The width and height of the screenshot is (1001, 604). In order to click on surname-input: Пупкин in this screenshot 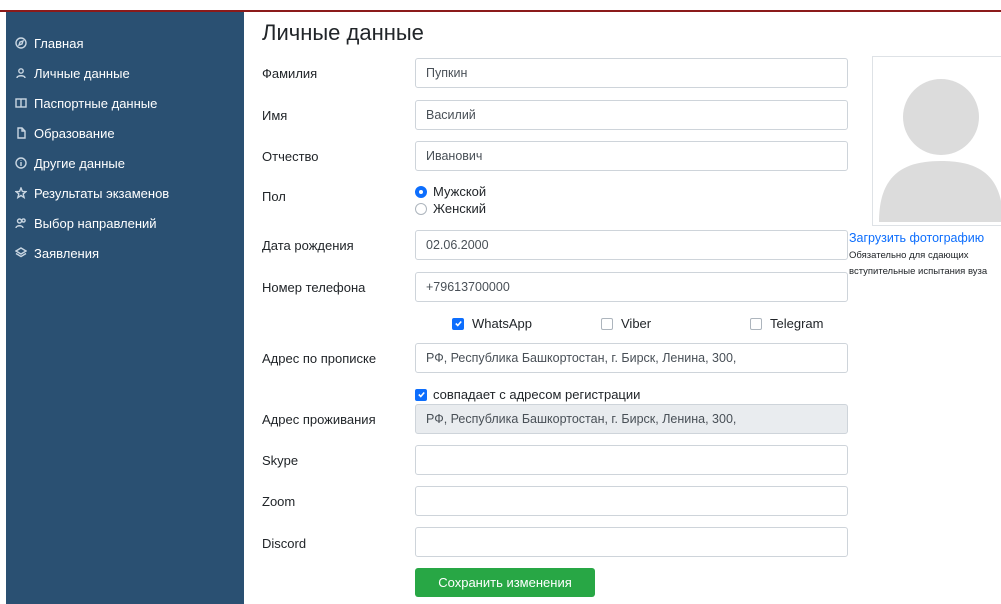, I will do `click(631, 73)`.